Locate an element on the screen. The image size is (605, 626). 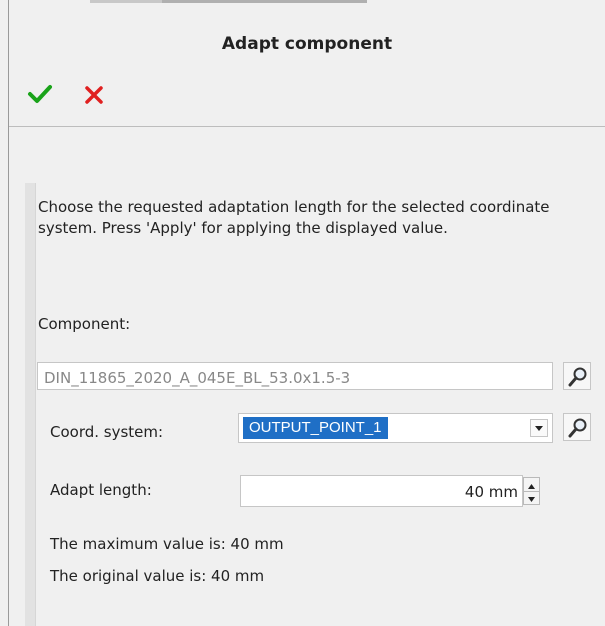
dialog-title: Adapt component is located at coordinates (307, 44).